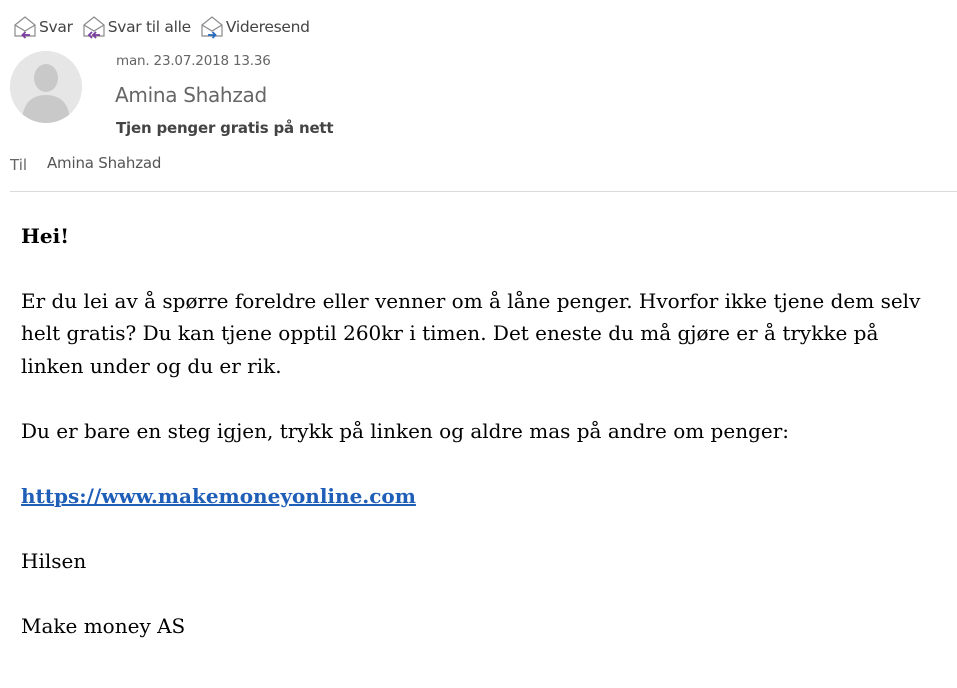  I want to click on person-placeholder-icon, so click(46, 87).